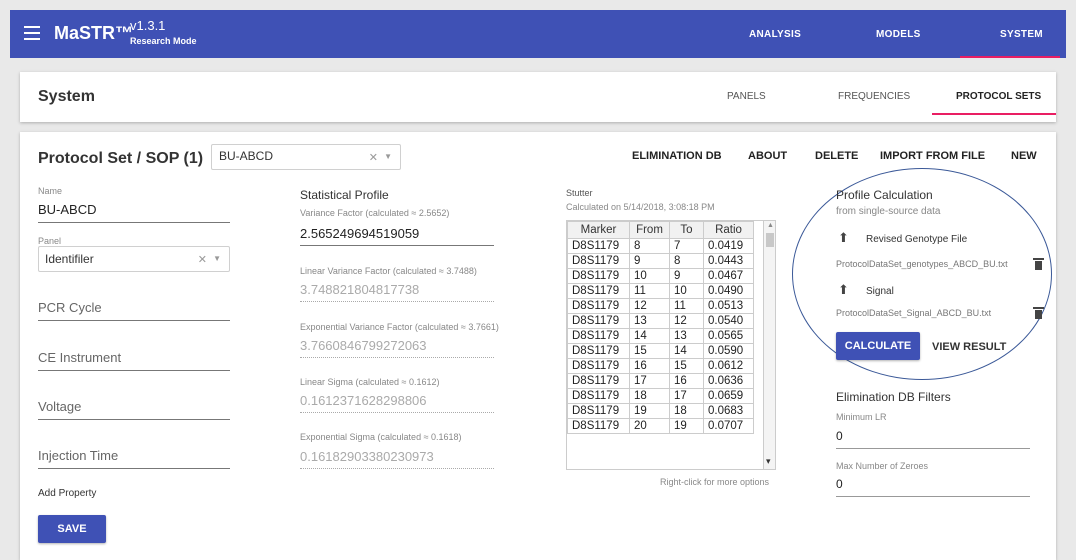 The height and width of the screenshot is (560, 1076). I want to click on view-result-button: VIEW RESULT, so click(969, 347).